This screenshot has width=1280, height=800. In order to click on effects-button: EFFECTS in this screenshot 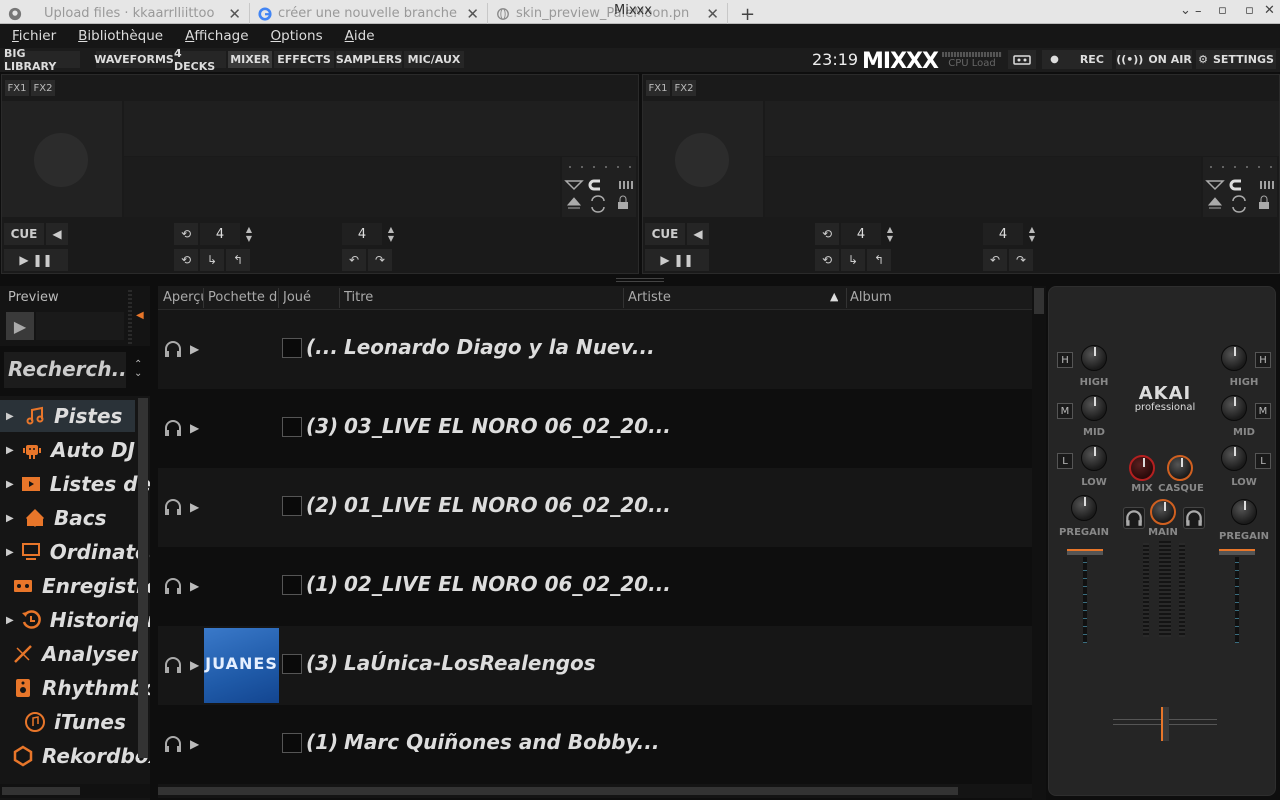, I will do `click(304, 59)`.